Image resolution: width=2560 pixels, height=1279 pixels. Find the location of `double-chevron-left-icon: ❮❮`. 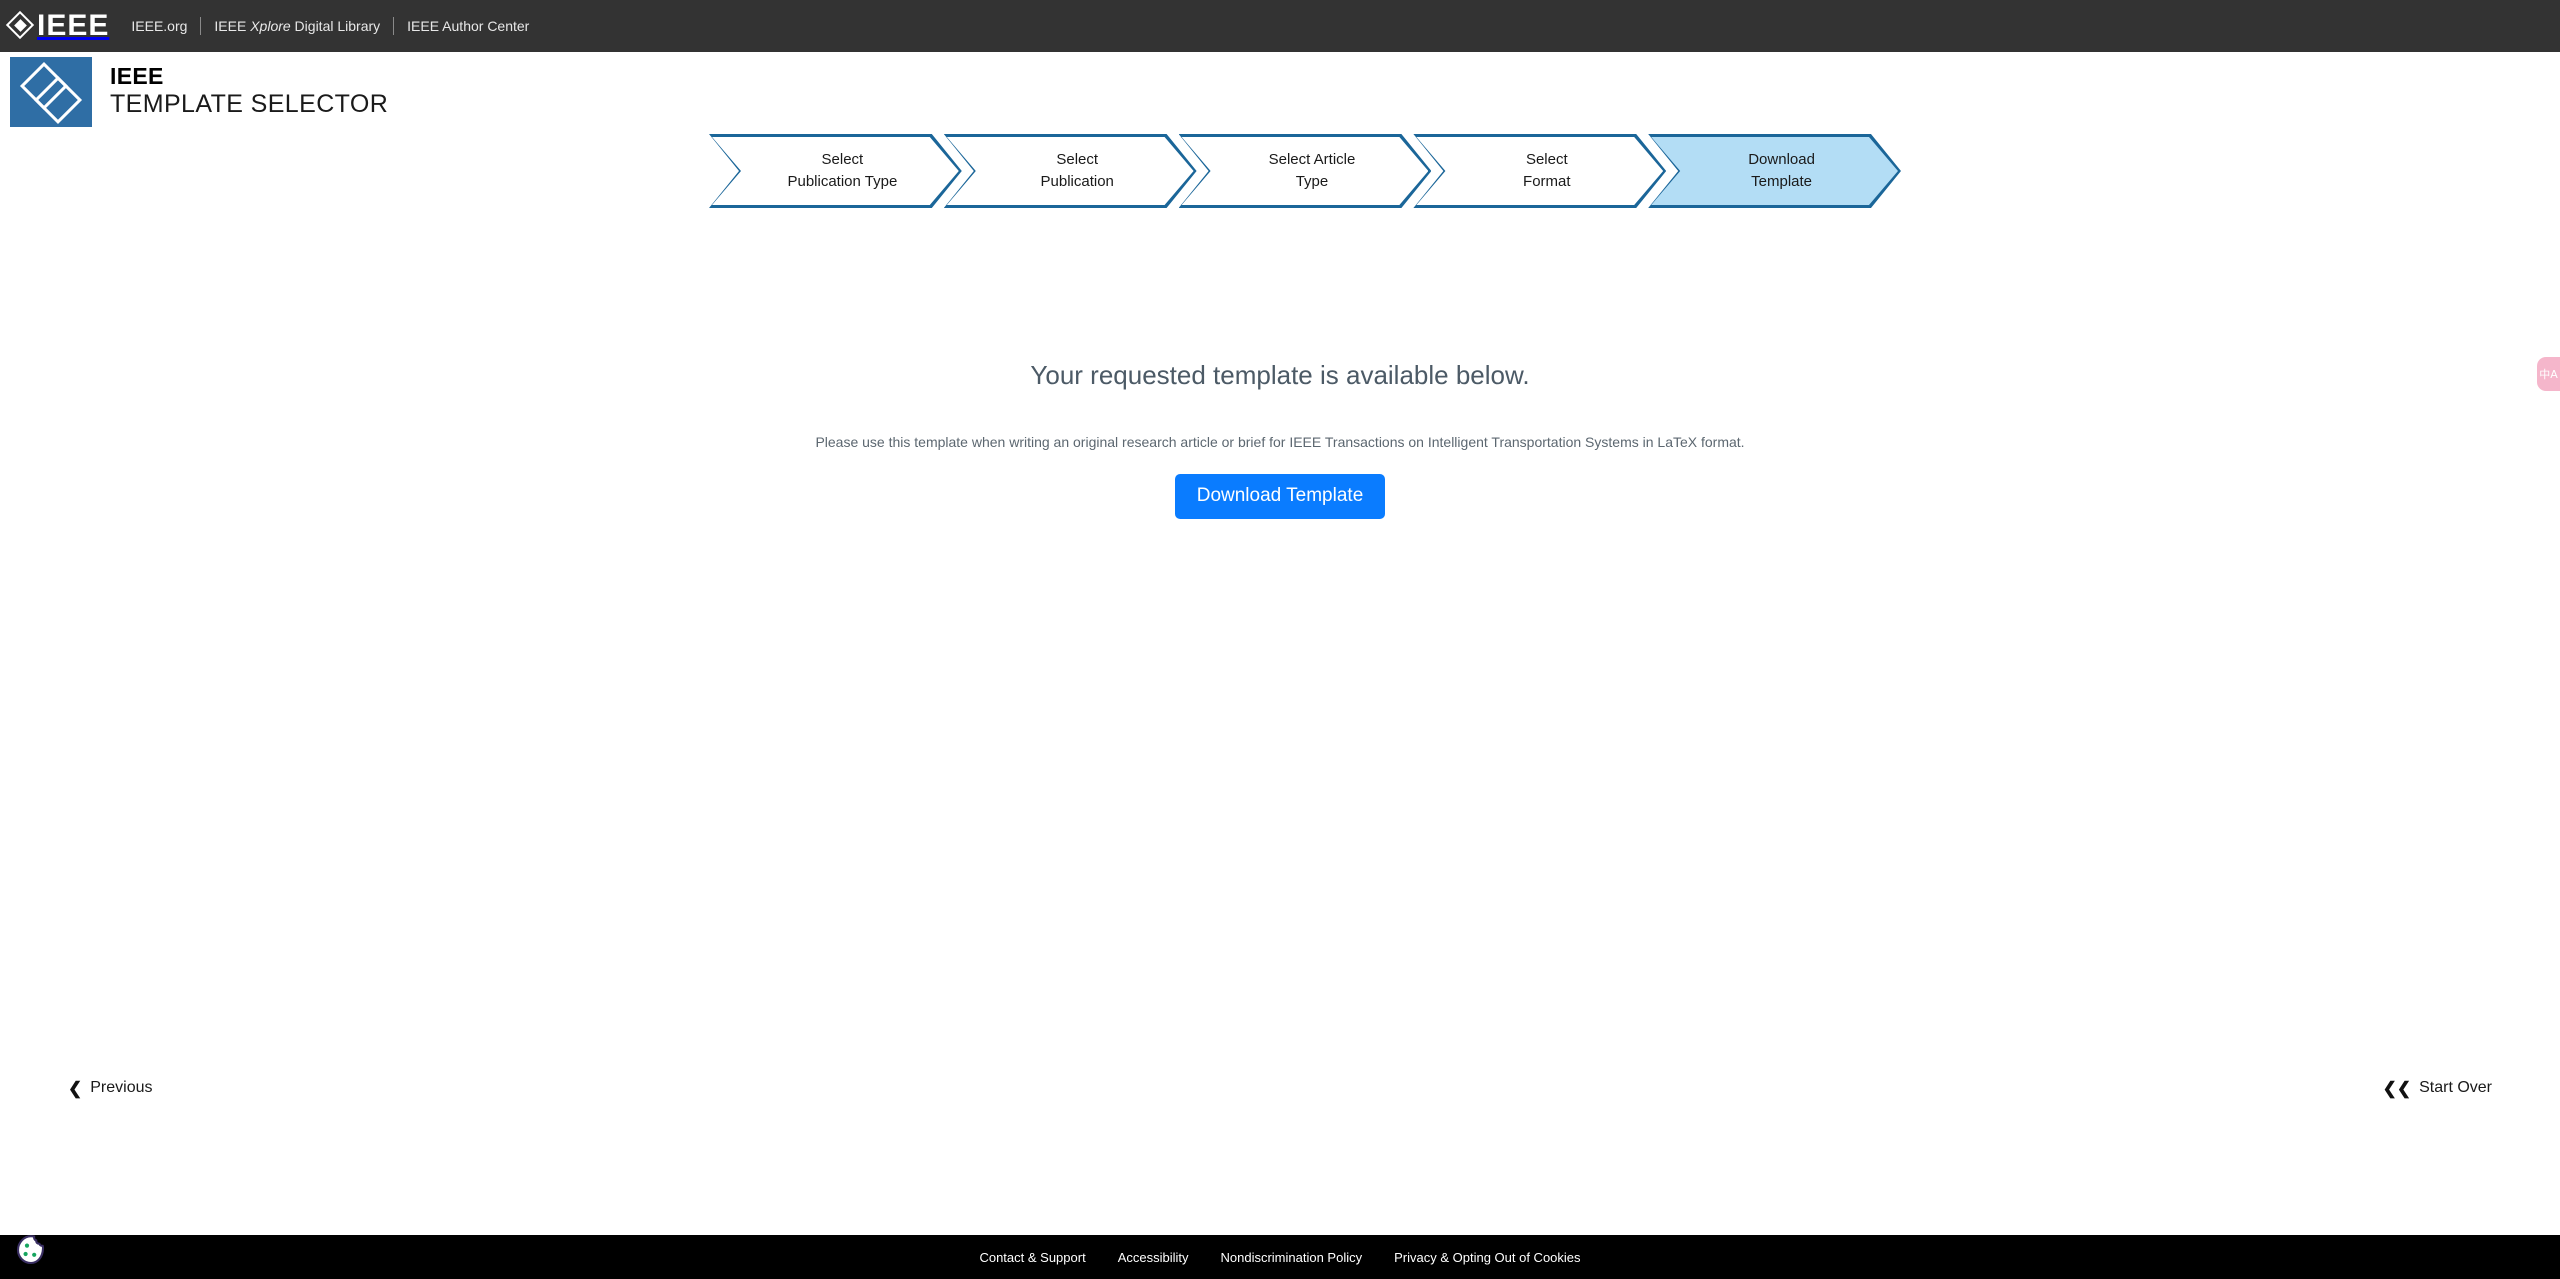

double-chevron-left-icon: ❮❮ is located at coordinates (2397, 1088).